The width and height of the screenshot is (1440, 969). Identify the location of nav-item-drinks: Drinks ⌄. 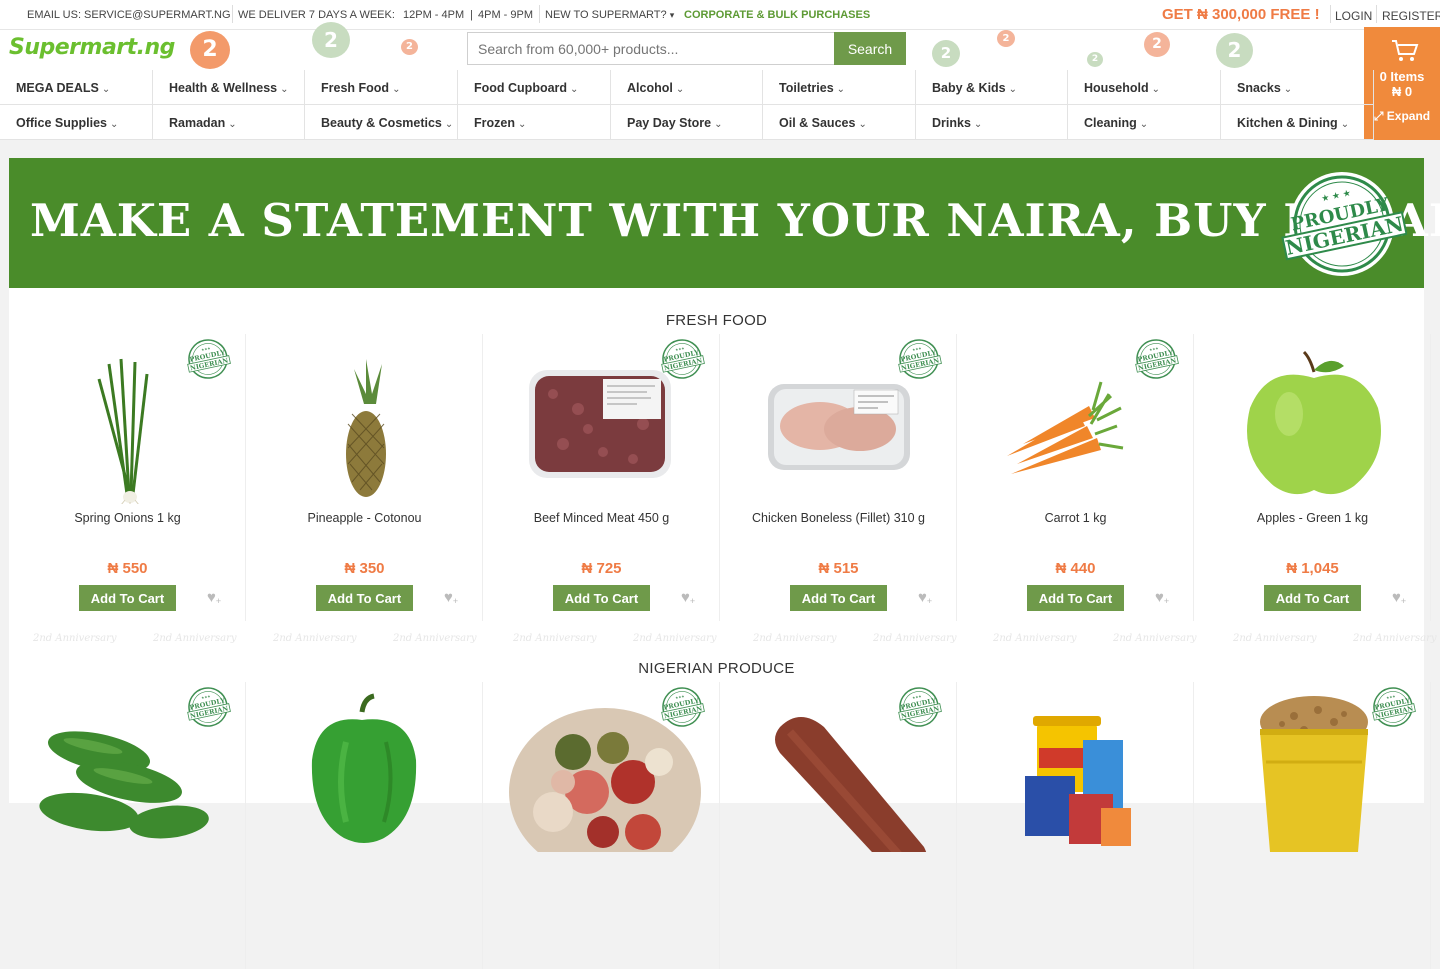
(992, 122).